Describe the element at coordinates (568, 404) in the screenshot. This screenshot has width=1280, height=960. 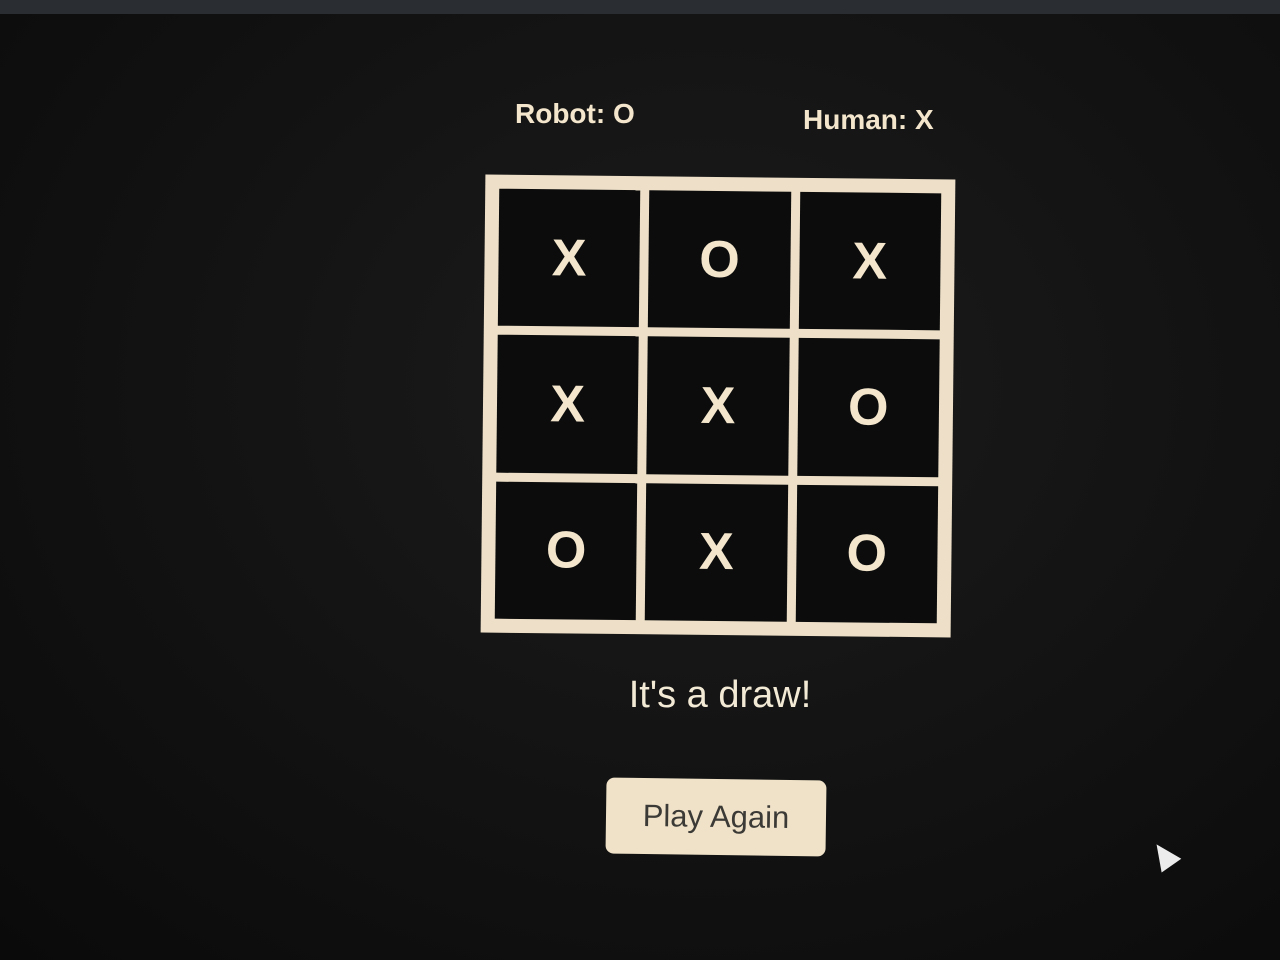
I see `board-cell-4: X` at that location.